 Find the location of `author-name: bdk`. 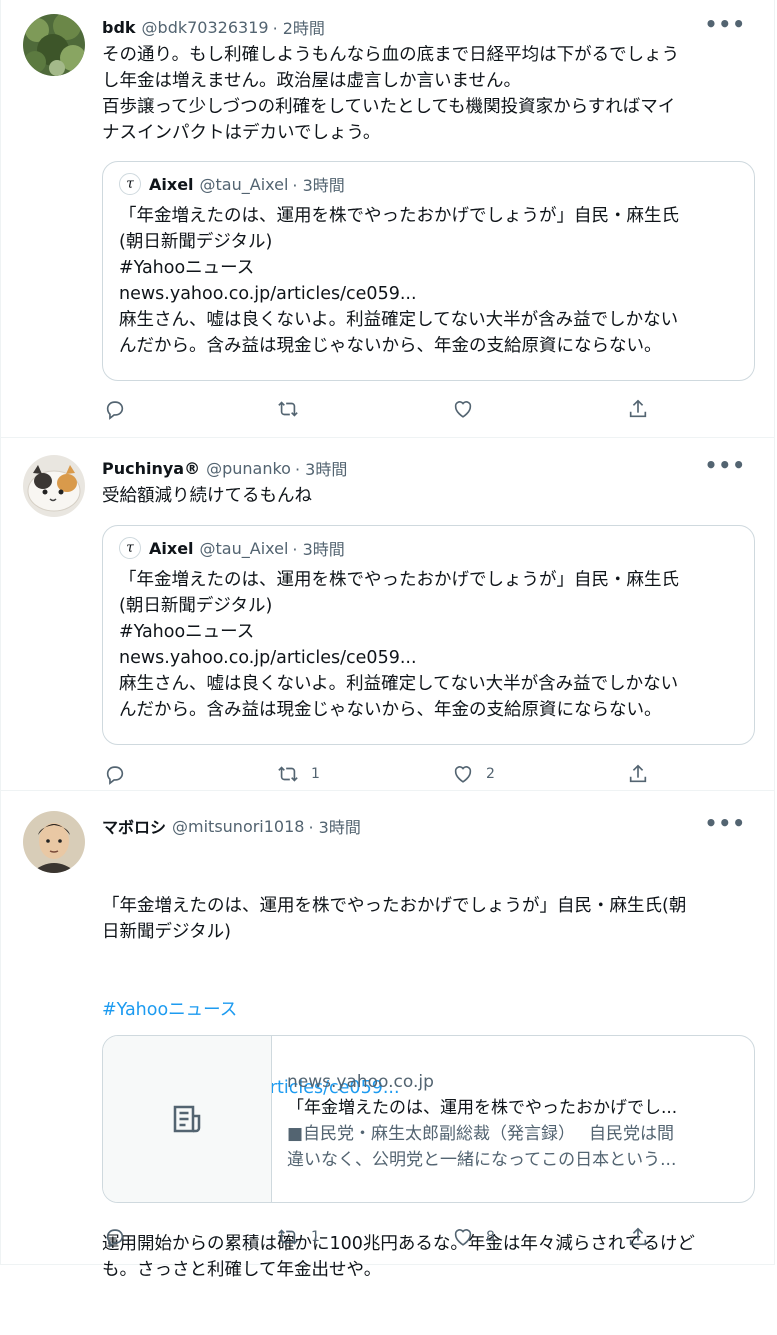

author-name: bdk is located at coordinates (119, 27).